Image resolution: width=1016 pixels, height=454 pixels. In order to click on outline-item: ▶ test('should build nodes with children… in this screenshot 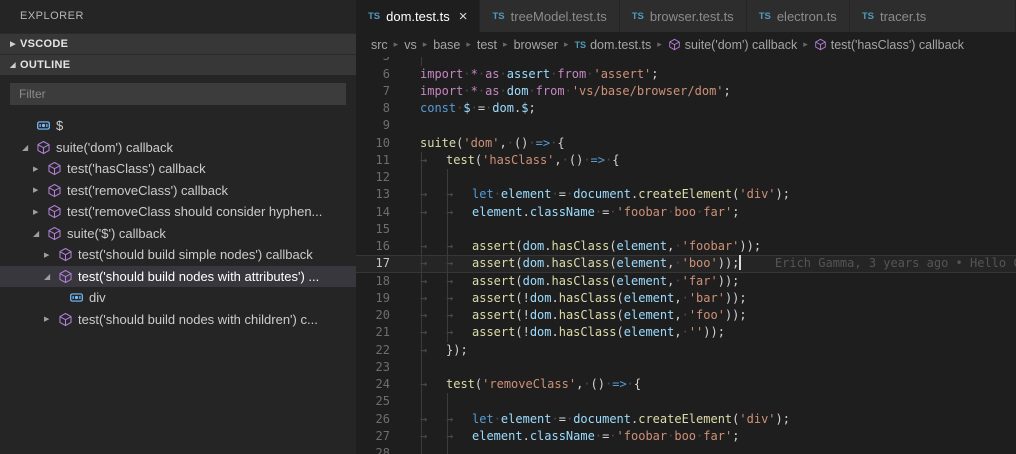, I will do `click(178, 320)`.